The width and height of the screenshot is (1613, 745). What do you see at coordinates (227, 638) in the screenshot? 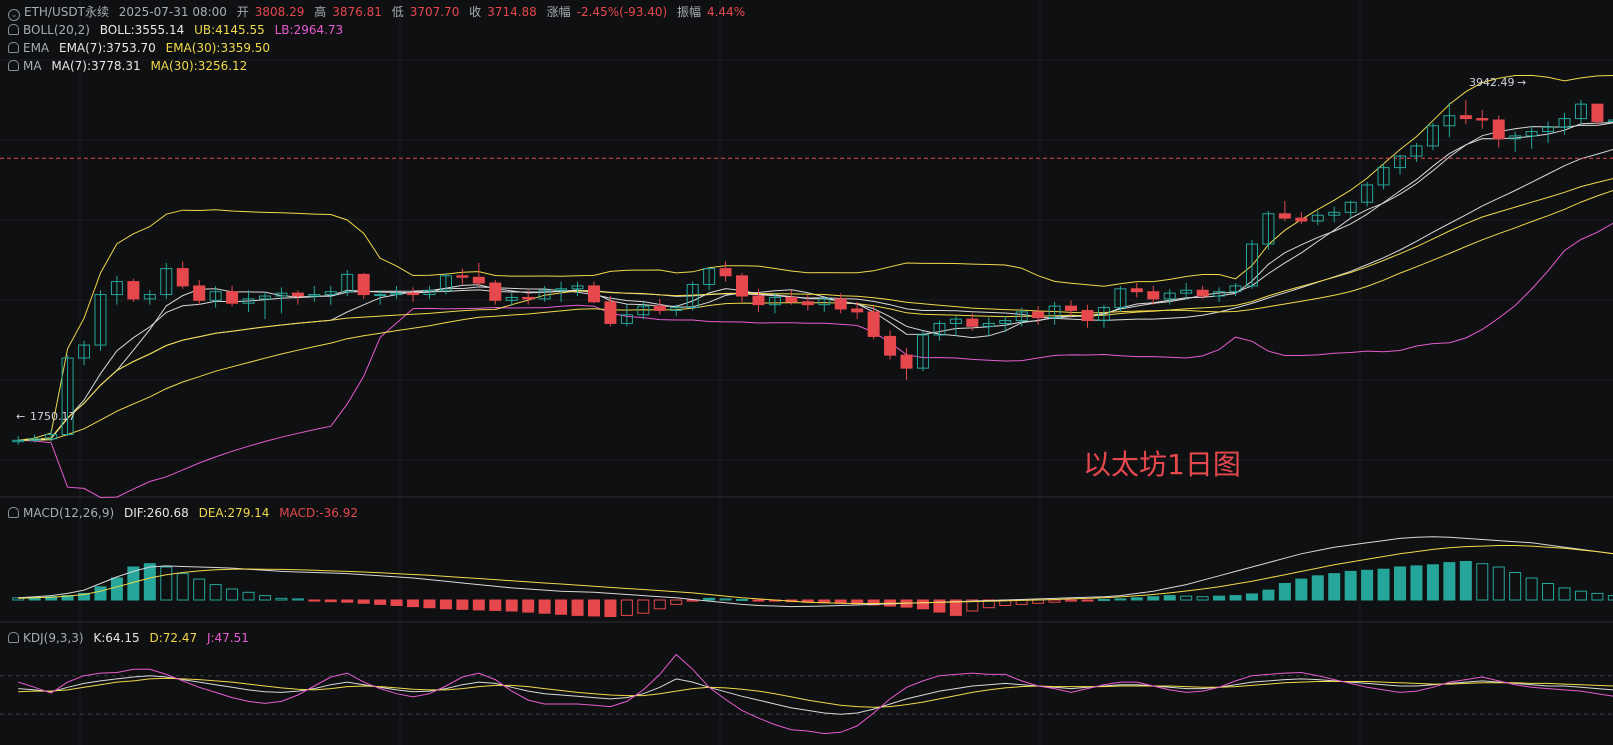
I see `j-value: J:47.51` at bounding box center [227, 638].